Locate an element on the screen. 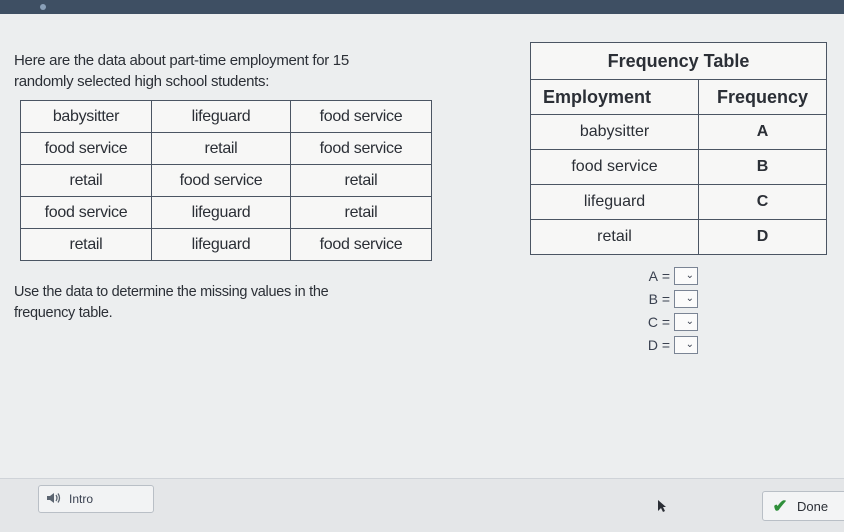 This screenshot has height=532, width=844. frequency-table-header-row: Employment Frequency is located at coordinates (678, 97).